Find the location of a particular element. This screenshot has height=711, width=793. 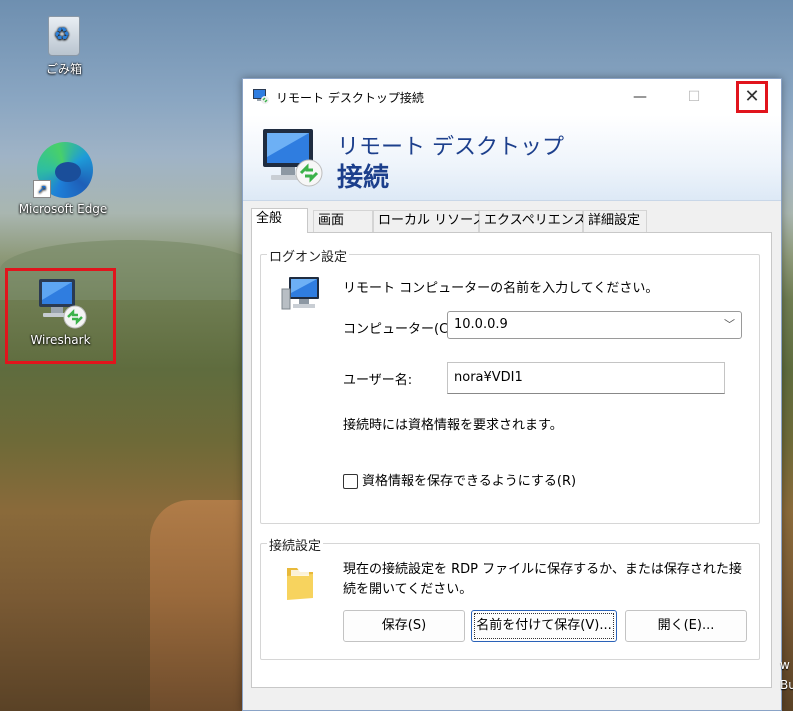

save-credentials-checkbox is located at coordinates (350, 481).